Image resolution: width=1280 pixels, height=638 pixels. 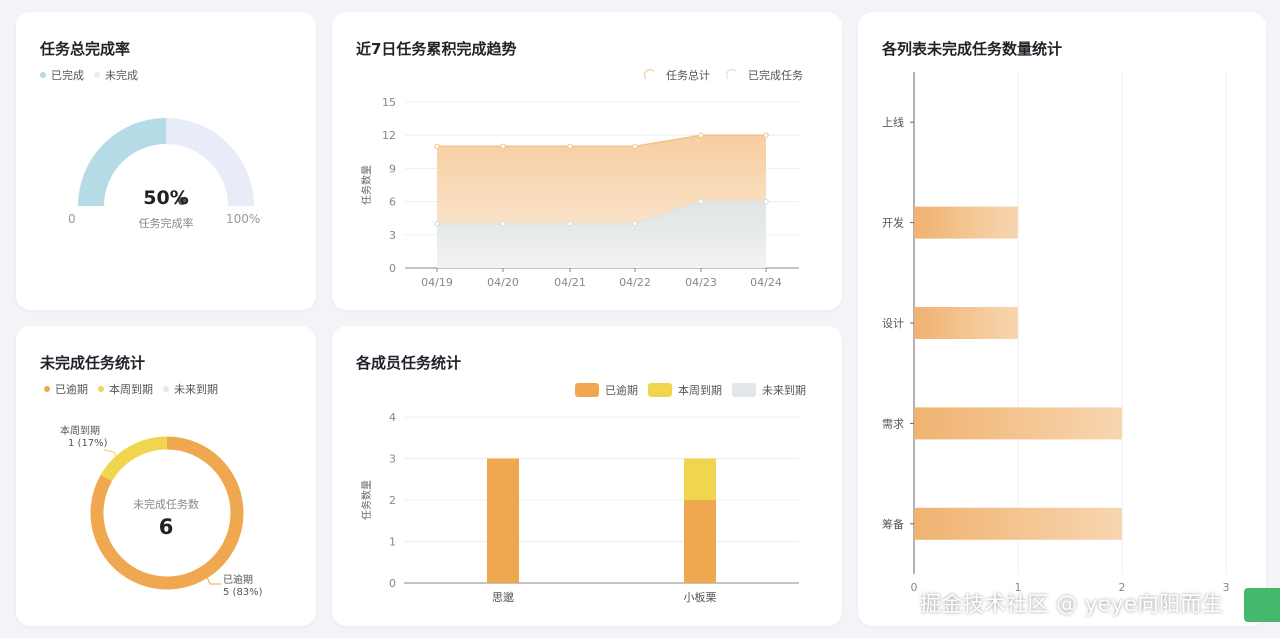 I want to click on trend-y-tick: 15, so click(x=389, y=102).